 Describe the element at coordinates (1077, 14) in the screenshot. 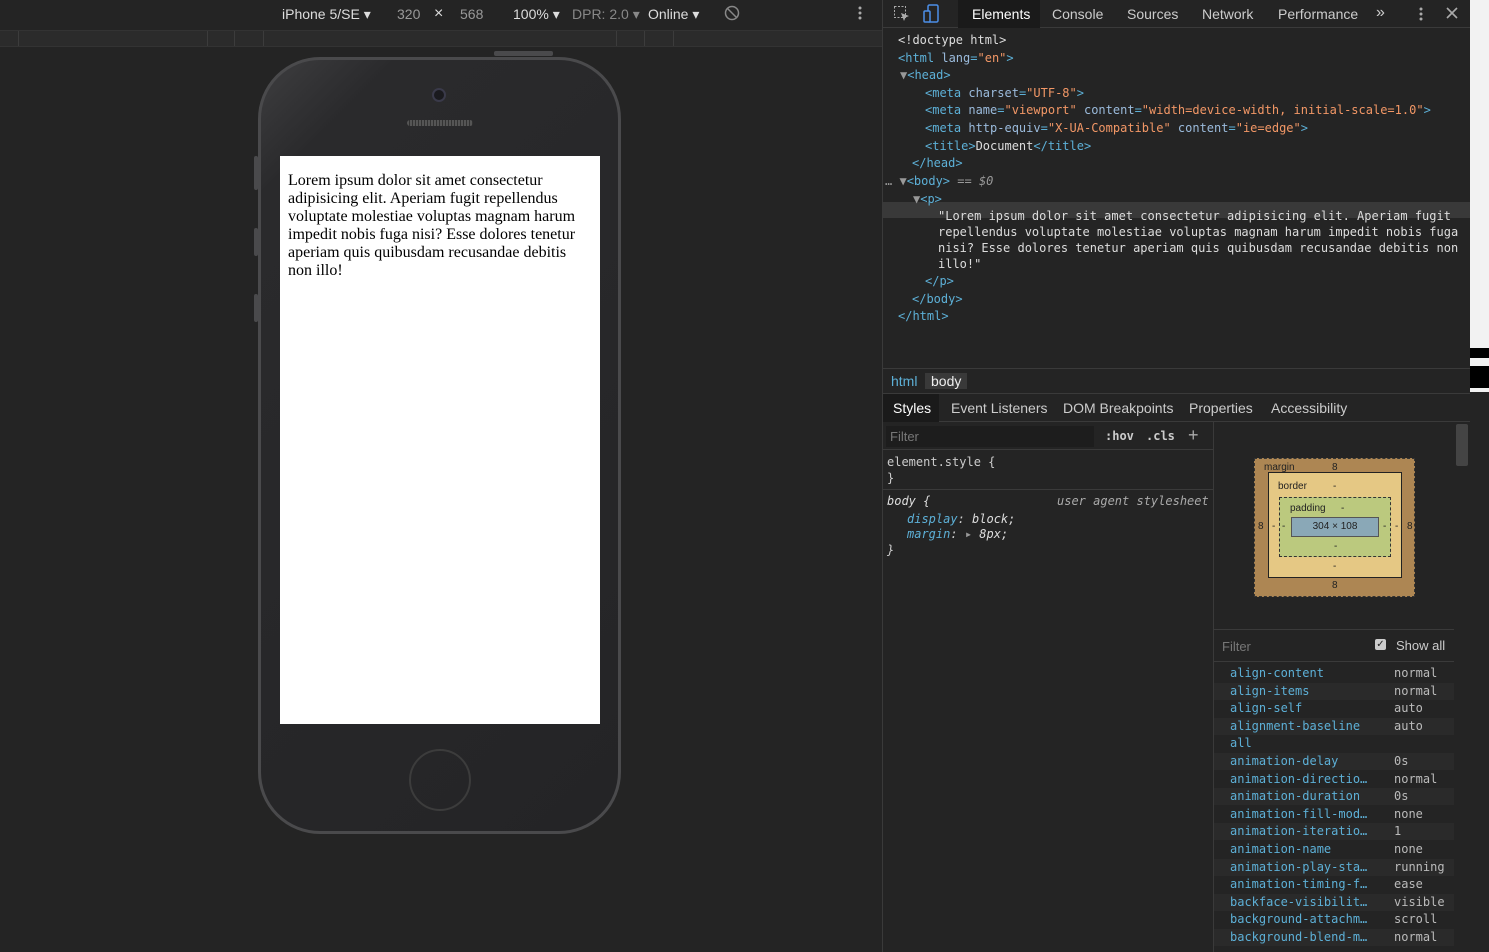

I see `tab-console: Console` at that location.